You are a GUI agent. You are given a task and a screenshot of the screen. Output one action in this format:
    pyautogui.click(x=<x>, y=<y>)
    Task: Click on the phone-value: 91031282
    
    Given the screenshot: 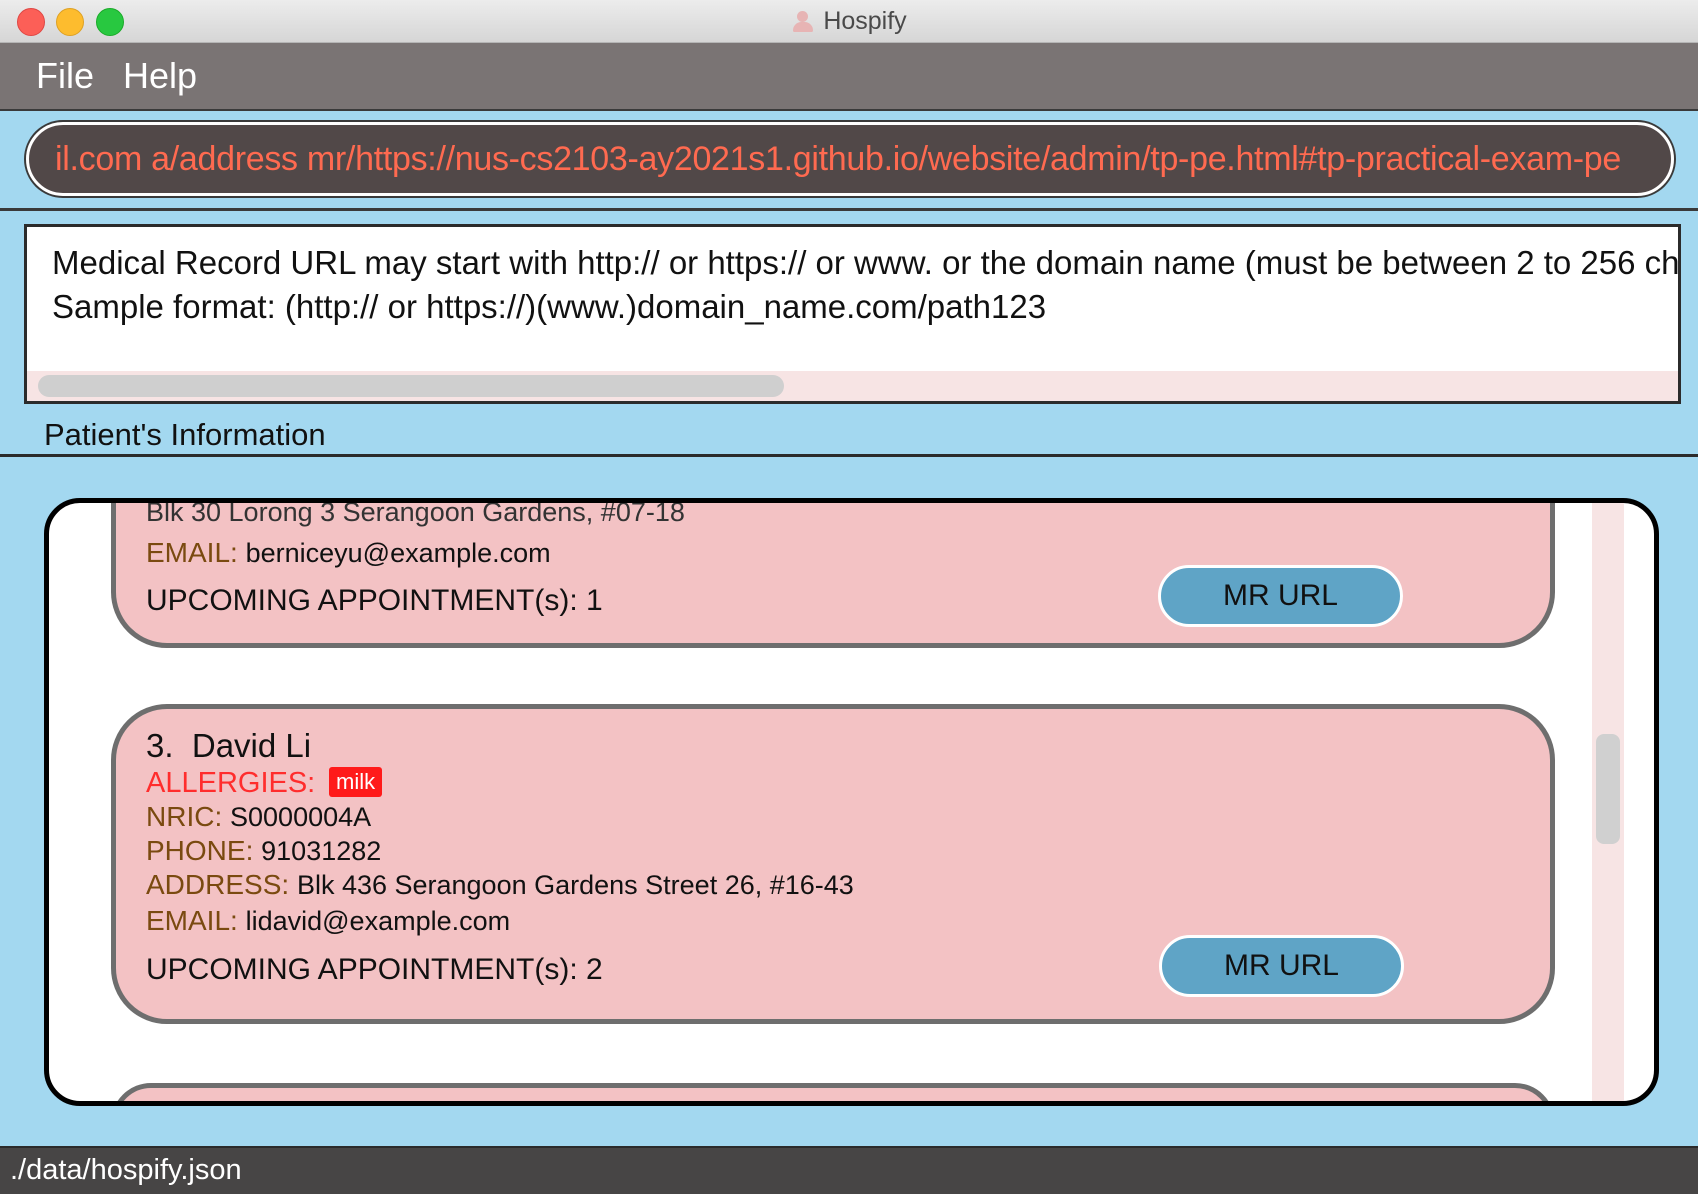 What is the action you would take?
    pyautogui.click(x=321, y=851)
    